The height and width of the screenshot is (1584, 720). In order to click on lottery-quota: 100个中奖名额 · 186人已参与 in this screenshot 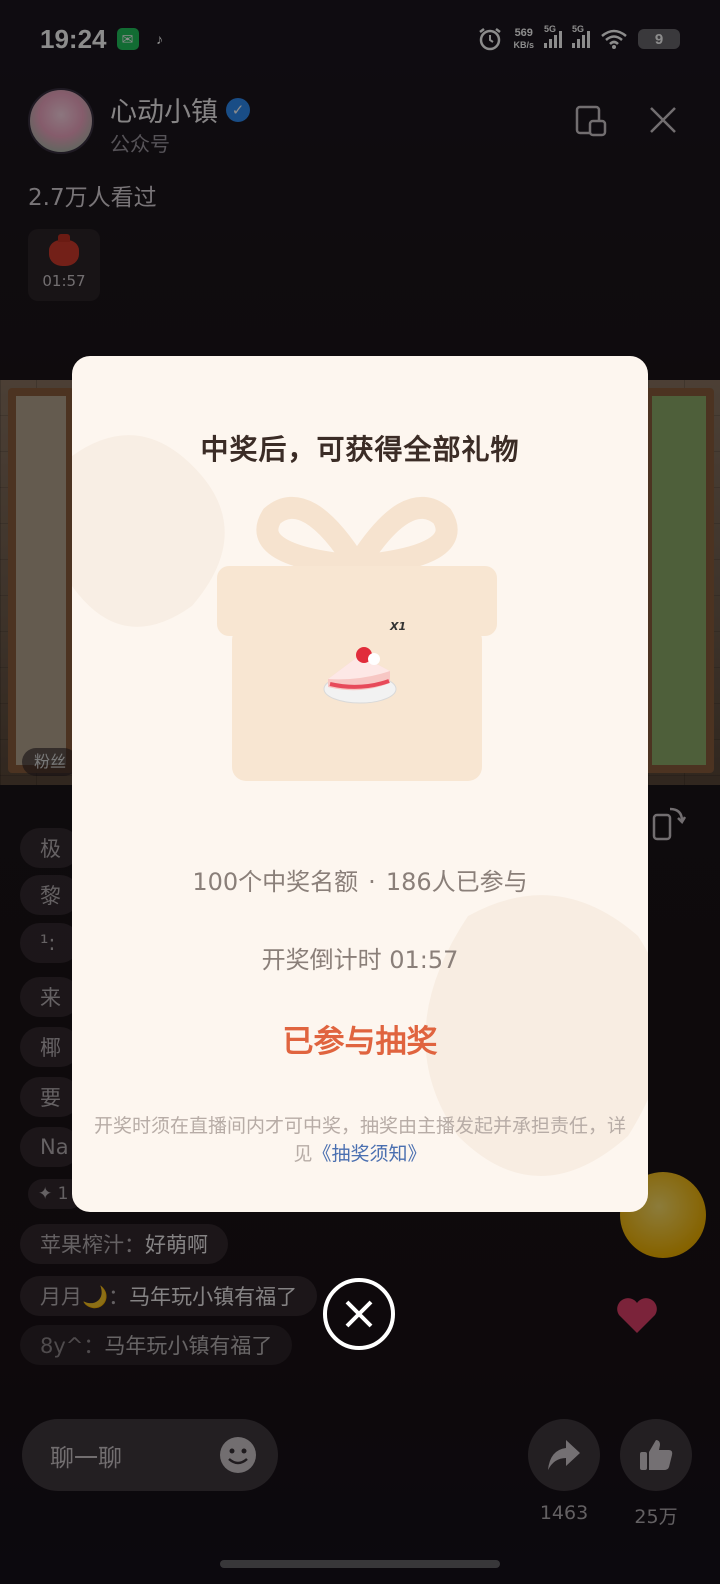, I will do `click(360, 882)`.